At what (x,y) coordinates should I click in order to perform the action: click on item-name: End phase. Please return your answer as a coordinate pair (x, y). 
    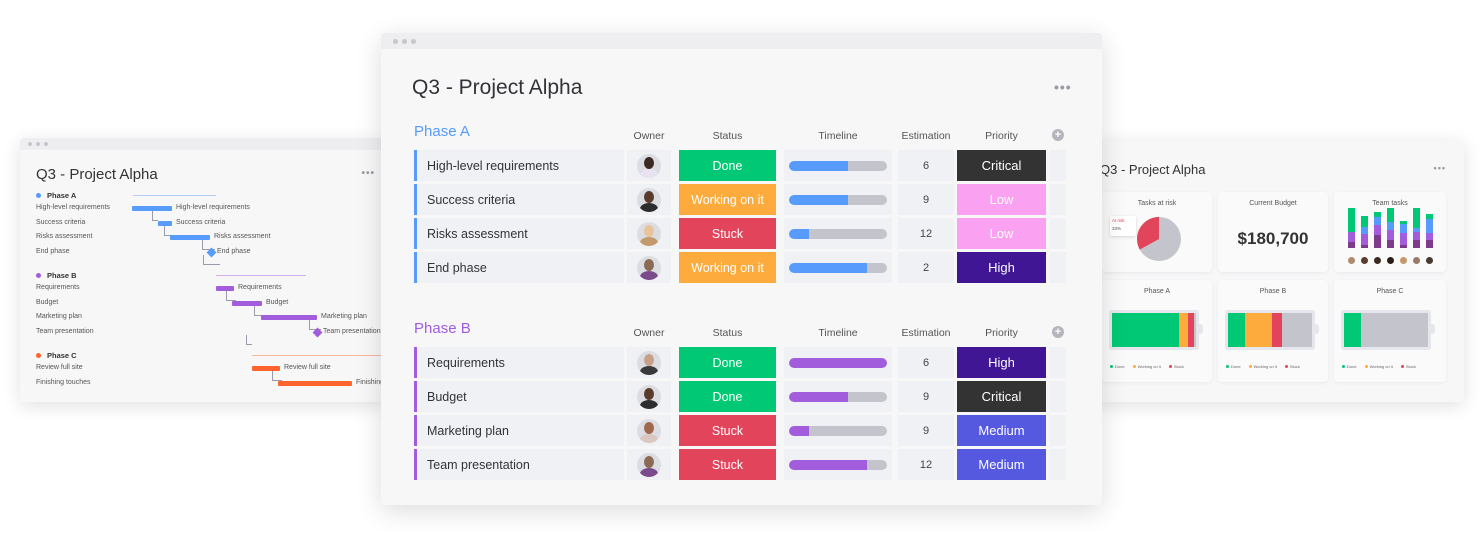
    Looking at the image, I should click on (519, 267).